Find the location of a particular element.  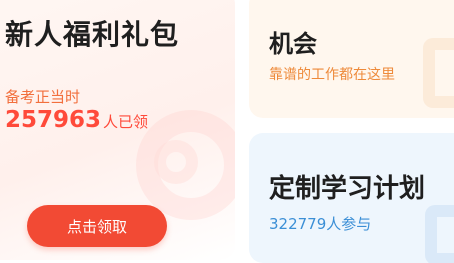

welfare-card-subtitle: 备考正当时 is located at coordinates (43, 97).